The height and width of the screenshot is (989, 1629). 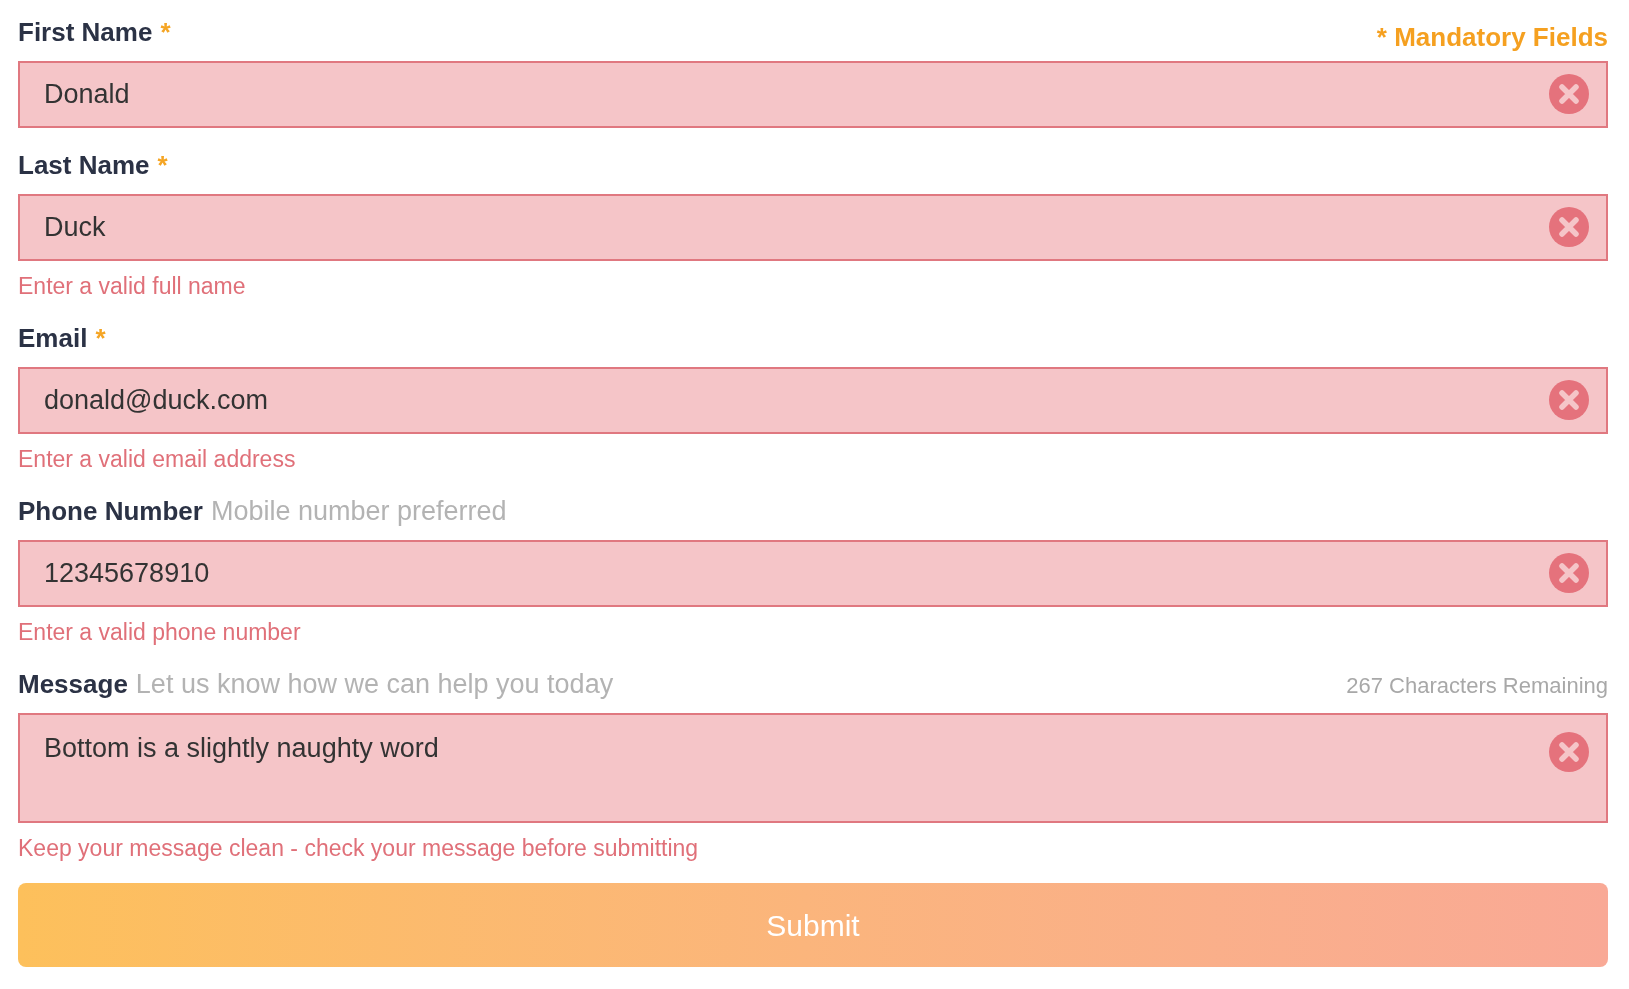 What do you see at coordinates (159, 632) in the screenshot?
I see `error-message: Enter a valid phone number` at bounding box center [159, 632].